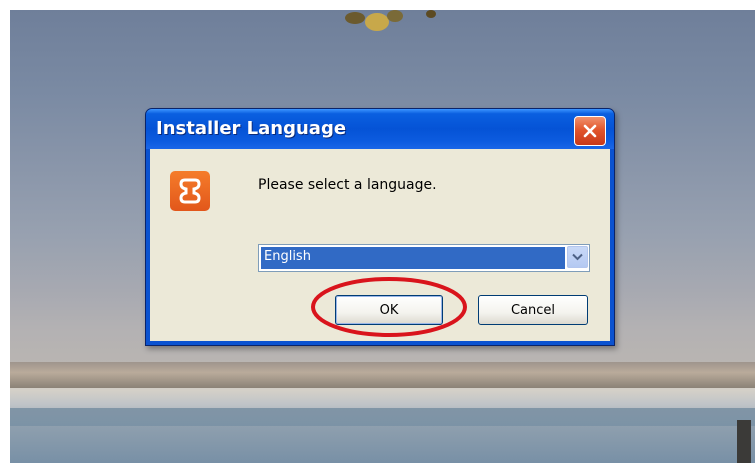  What do you see at coordinates (190, 191) in the screenshot?
I see `xampp-logo-icon` at bounding box center [190, 191].